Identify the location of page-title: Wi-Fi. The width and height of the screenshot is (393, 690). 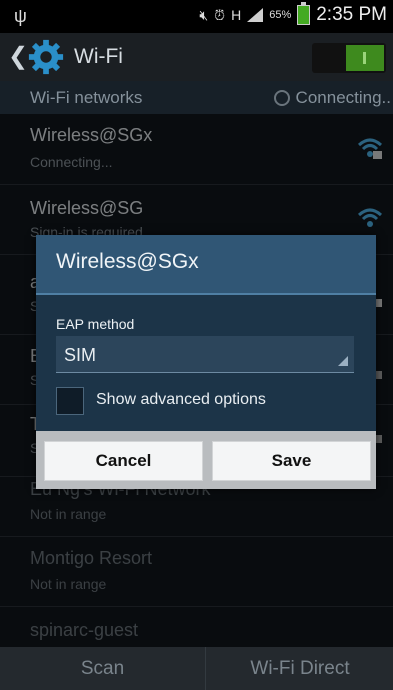
(98, 56).